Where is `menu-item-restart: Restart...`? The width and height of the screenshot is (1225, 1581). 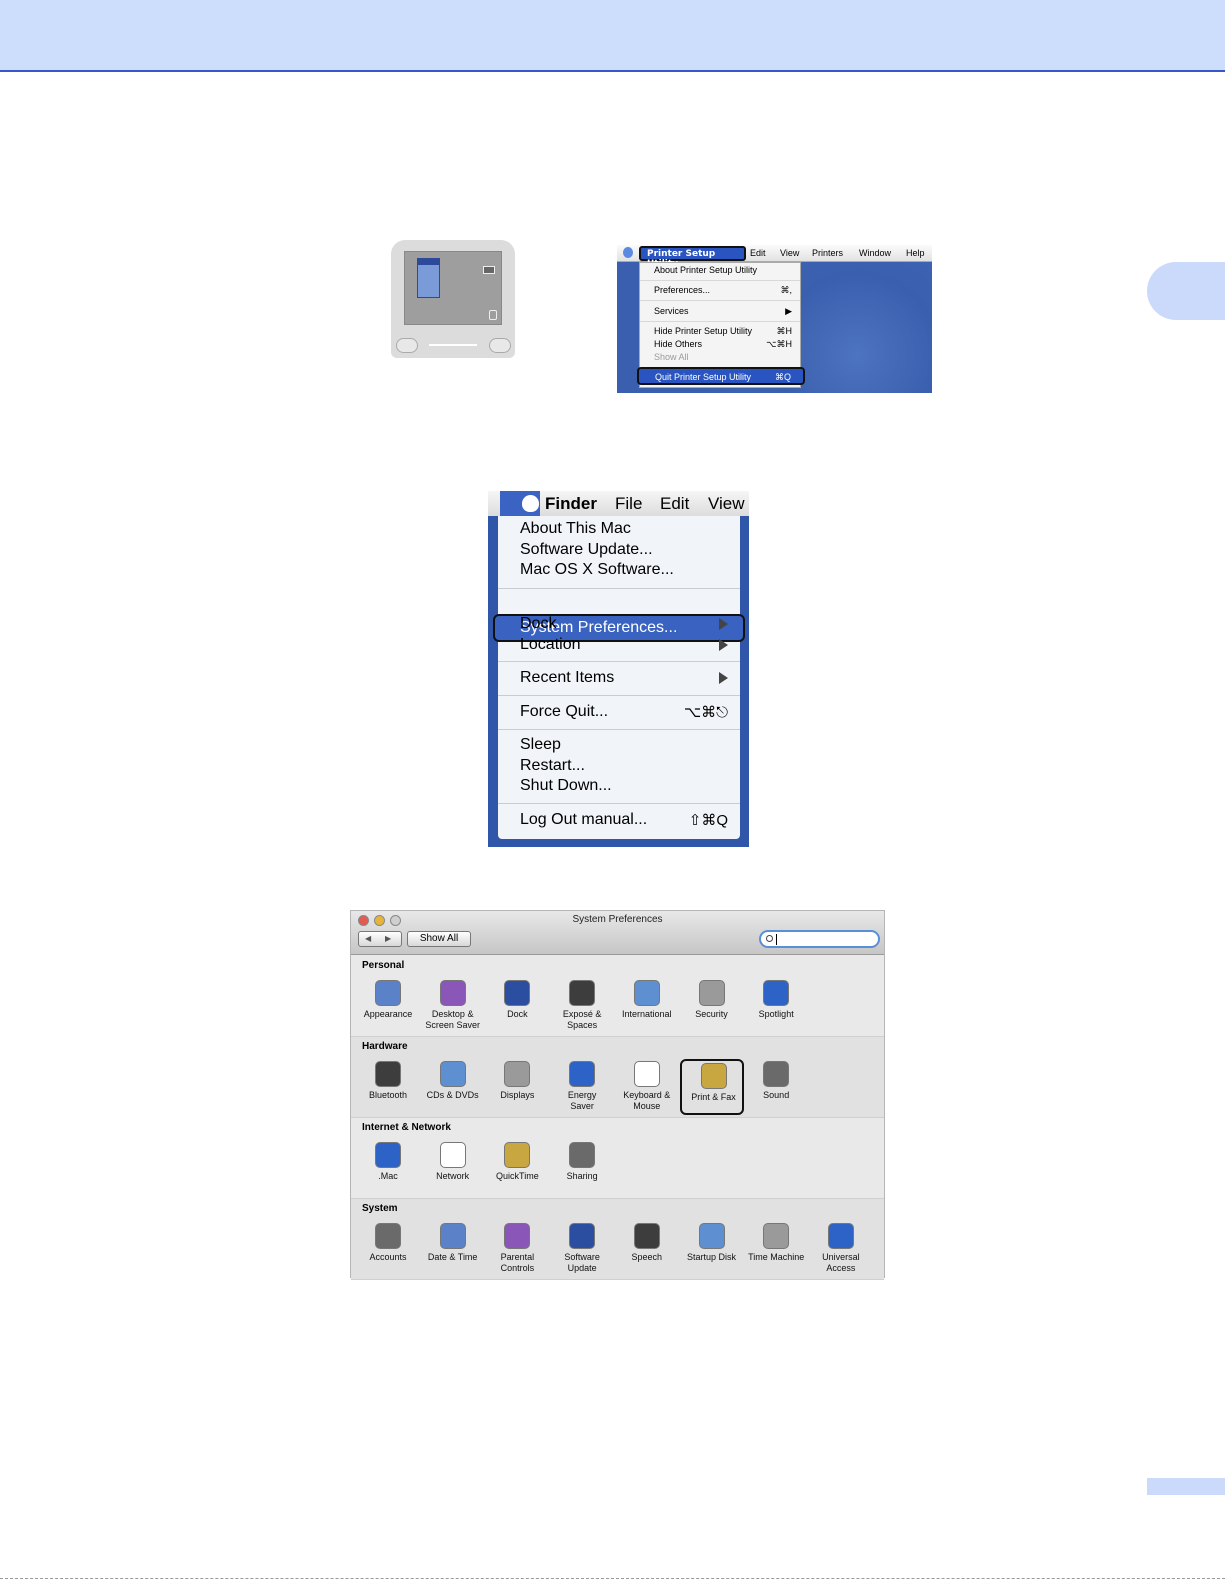
menu-item-restart: Restart... is located at coordinates (624, 767).